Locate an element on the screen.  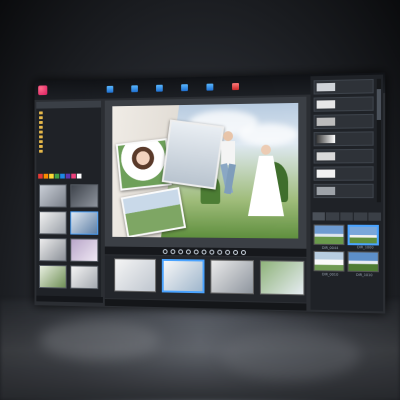
right-panel: DIR_0044 DIR_1000 DIR_0010 DIR_1010 is located at coordinates (347, 193).